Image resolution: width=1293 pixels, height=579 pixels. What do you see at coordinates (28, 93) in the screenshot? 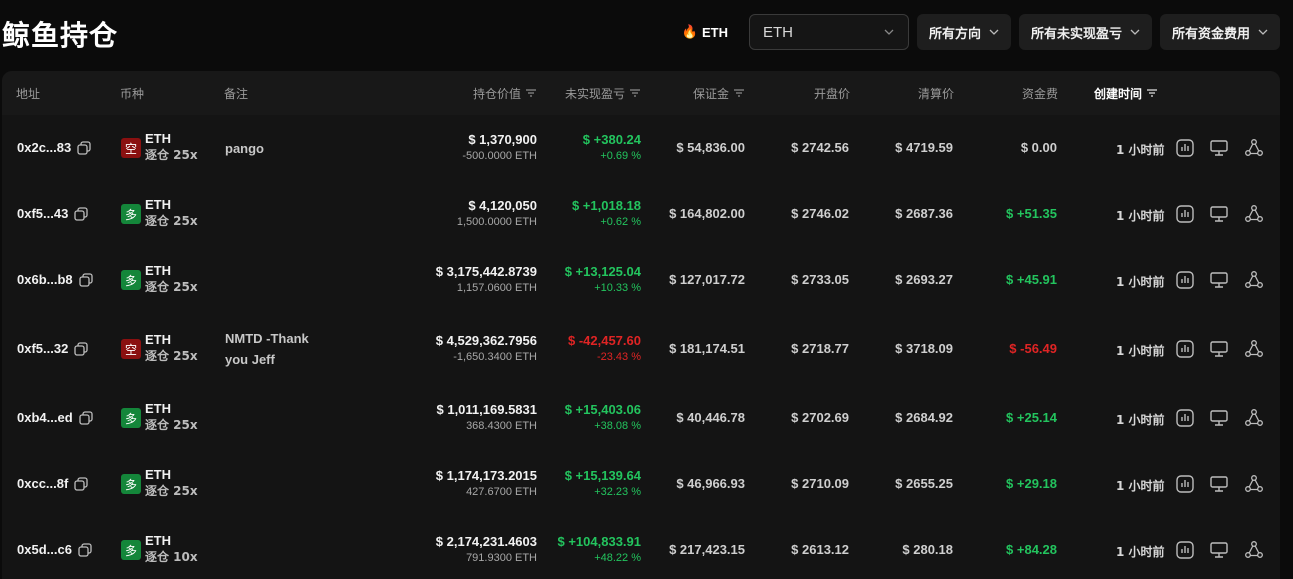
I see `col-address: 地址` at bounding box center [28, 93].